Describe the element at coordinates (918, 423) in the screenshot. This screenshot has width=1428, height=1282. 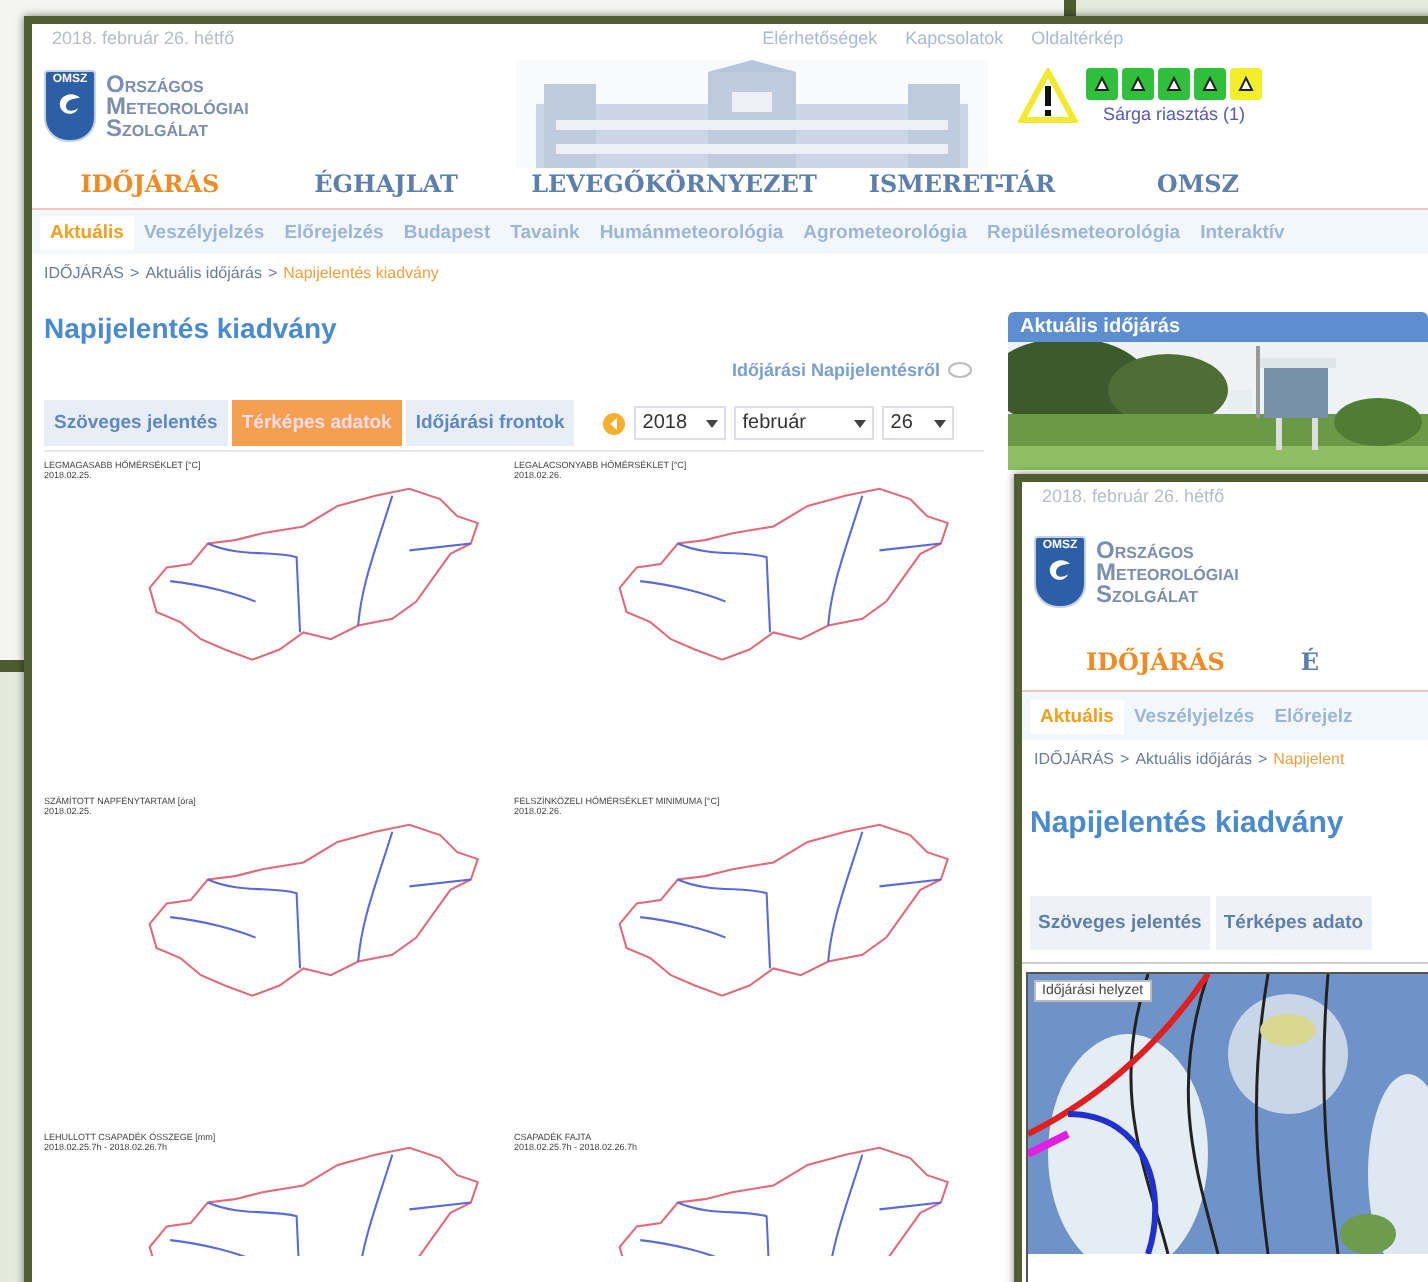
I see `day-select: 26` at that location.